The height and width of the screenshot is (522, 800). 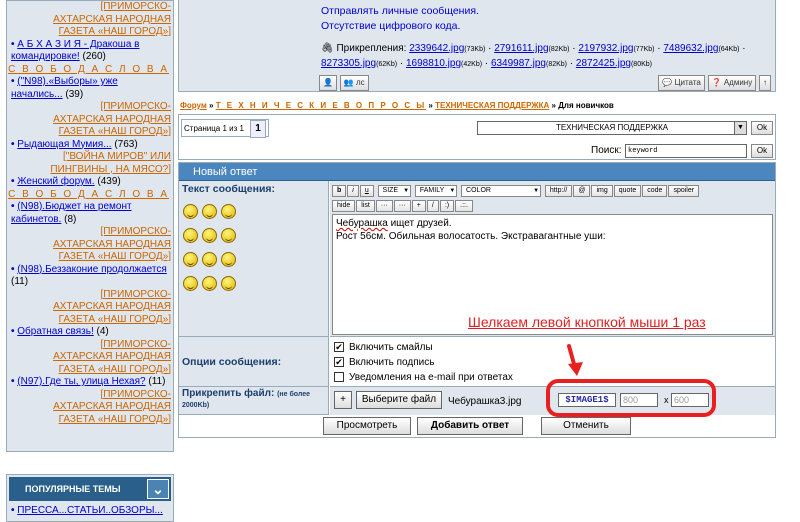 I want to click on submit-reply-button: Добавить ответ, so click(x=470, y=426).